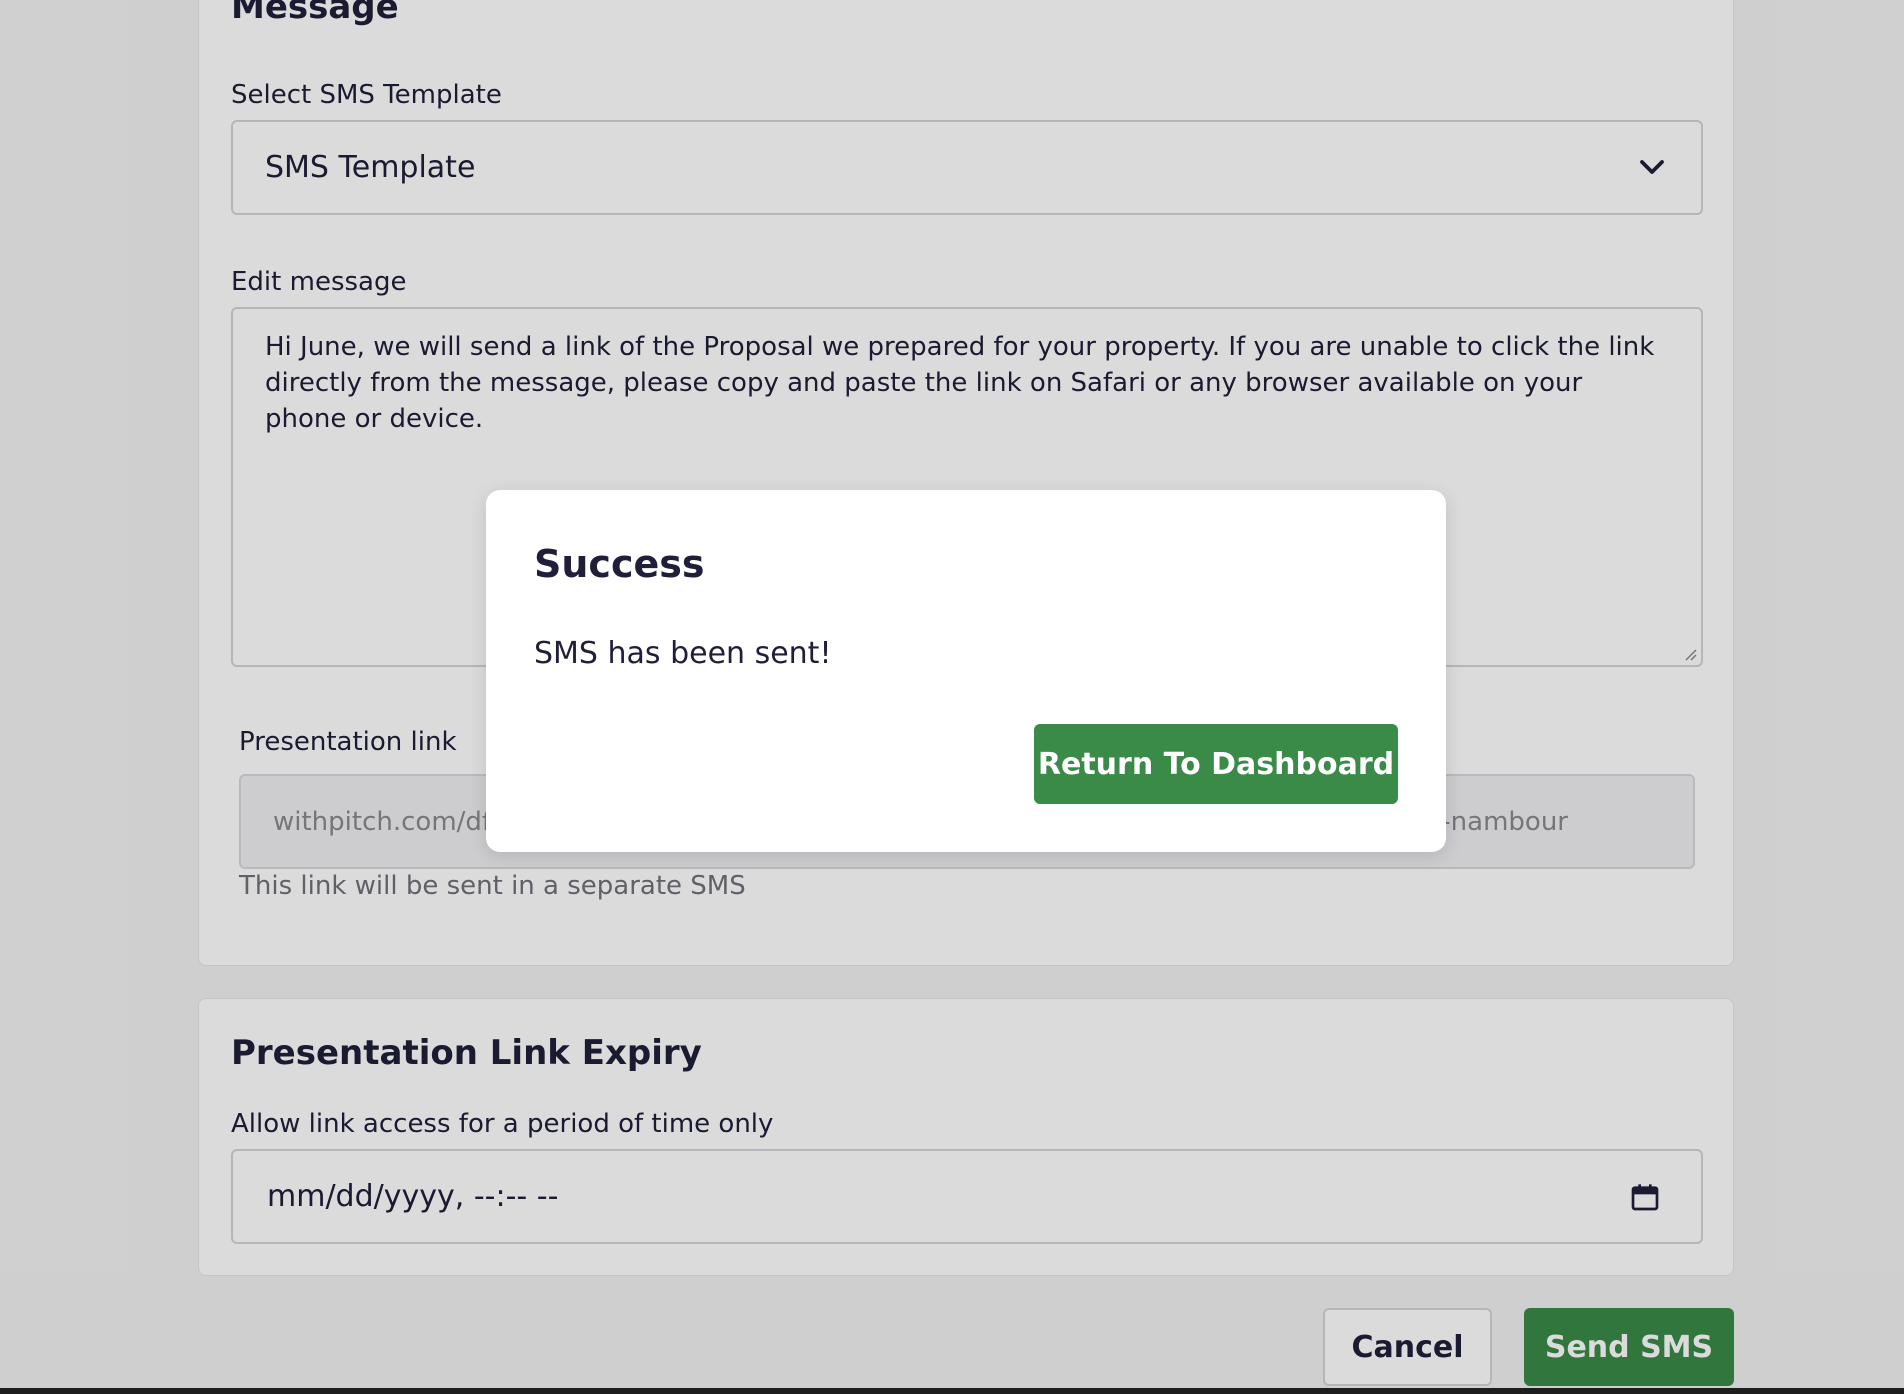 The image size is (1904, 1394). I want to click on return-to-dashboard-button: Return To Dashboard, so click(1216, 764).